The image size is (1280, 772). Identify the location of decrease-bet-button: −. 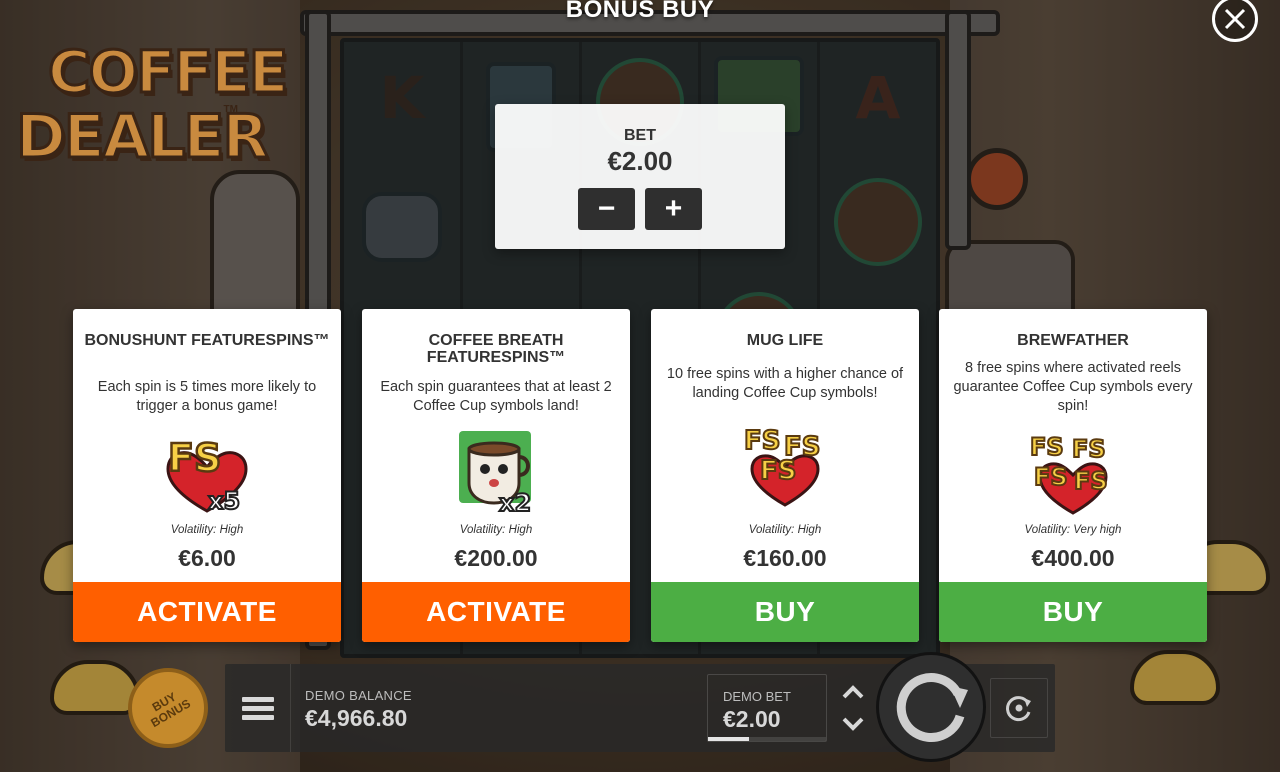
(606, 209).